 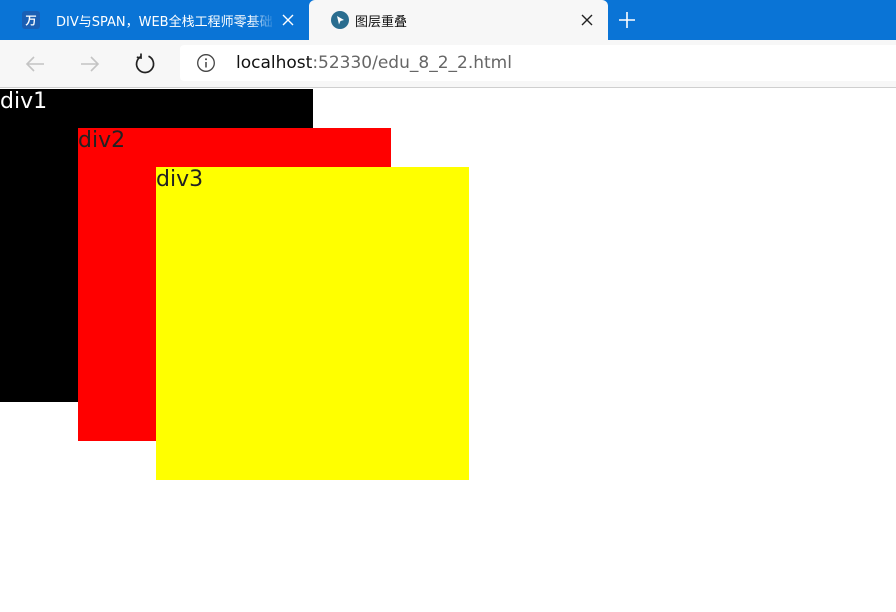 What do you see at coordinates (102, 140) in the screenshot?
I see `div2-label: div2` at bounding box center [102, 140].